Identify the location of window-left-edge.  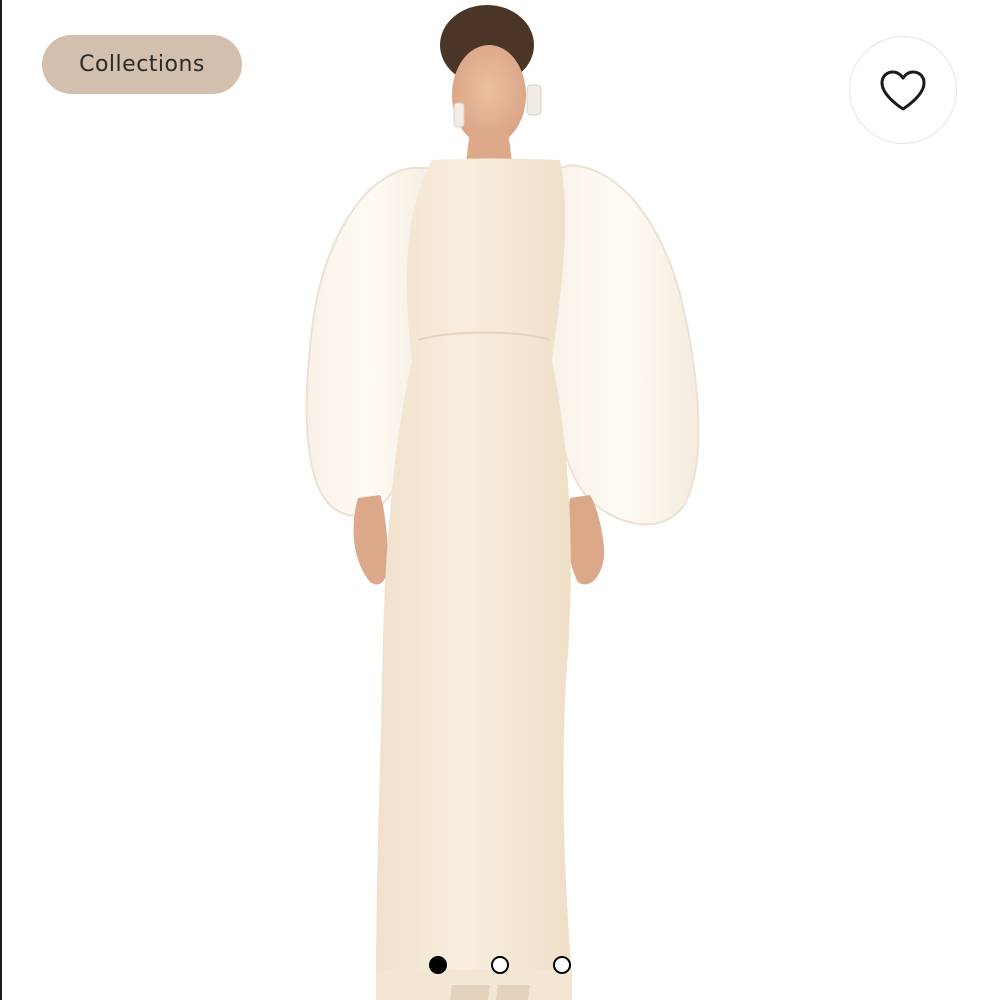
(1, 500).